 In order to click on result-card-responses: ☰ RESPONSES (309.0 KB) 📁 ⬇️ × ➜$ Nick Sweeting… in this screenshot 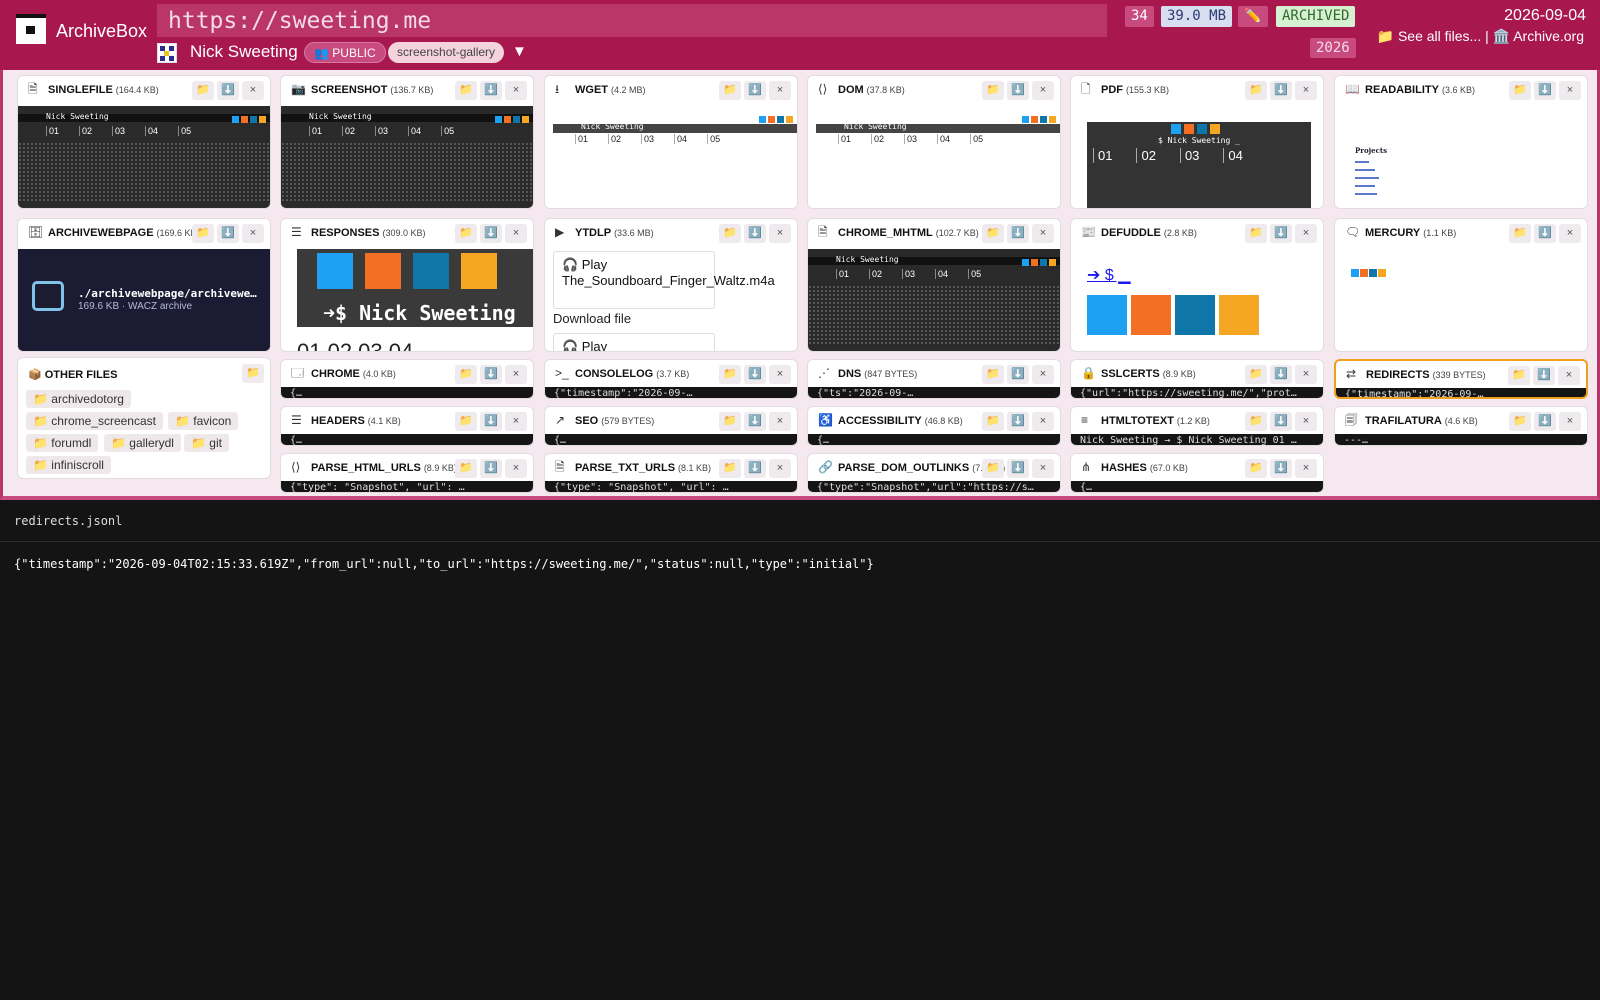, I will do `click(407, 285)`.